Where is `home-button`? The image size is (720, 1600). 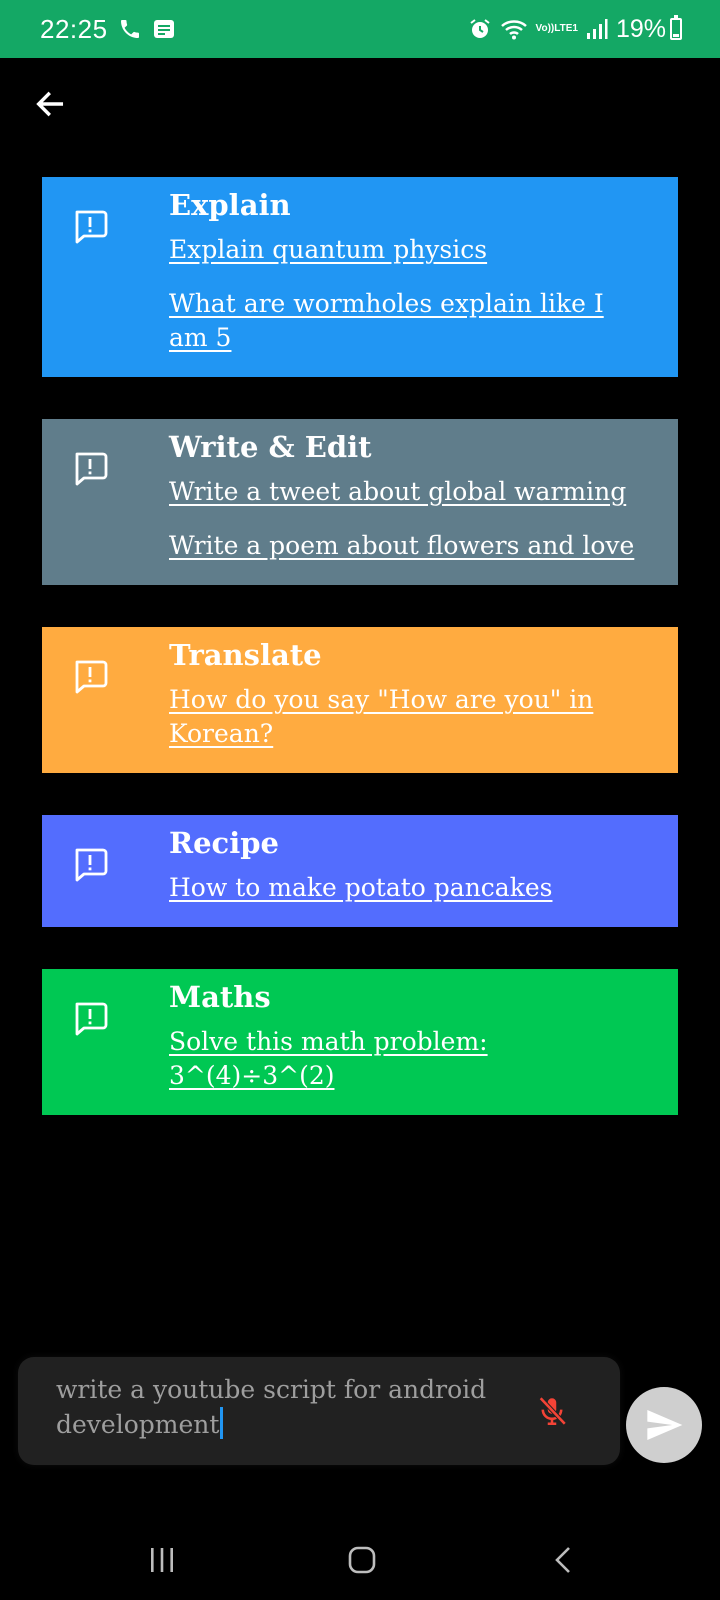
home-button is located at coordinates (362, 1560).